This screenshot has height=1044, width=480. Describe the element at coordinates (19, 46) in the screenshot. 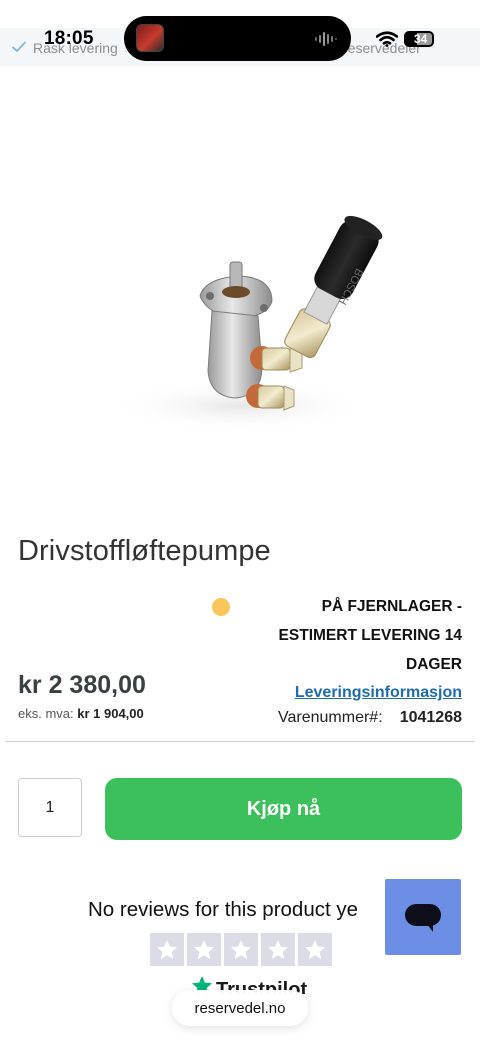

I see `checkmark-icon` at that location.